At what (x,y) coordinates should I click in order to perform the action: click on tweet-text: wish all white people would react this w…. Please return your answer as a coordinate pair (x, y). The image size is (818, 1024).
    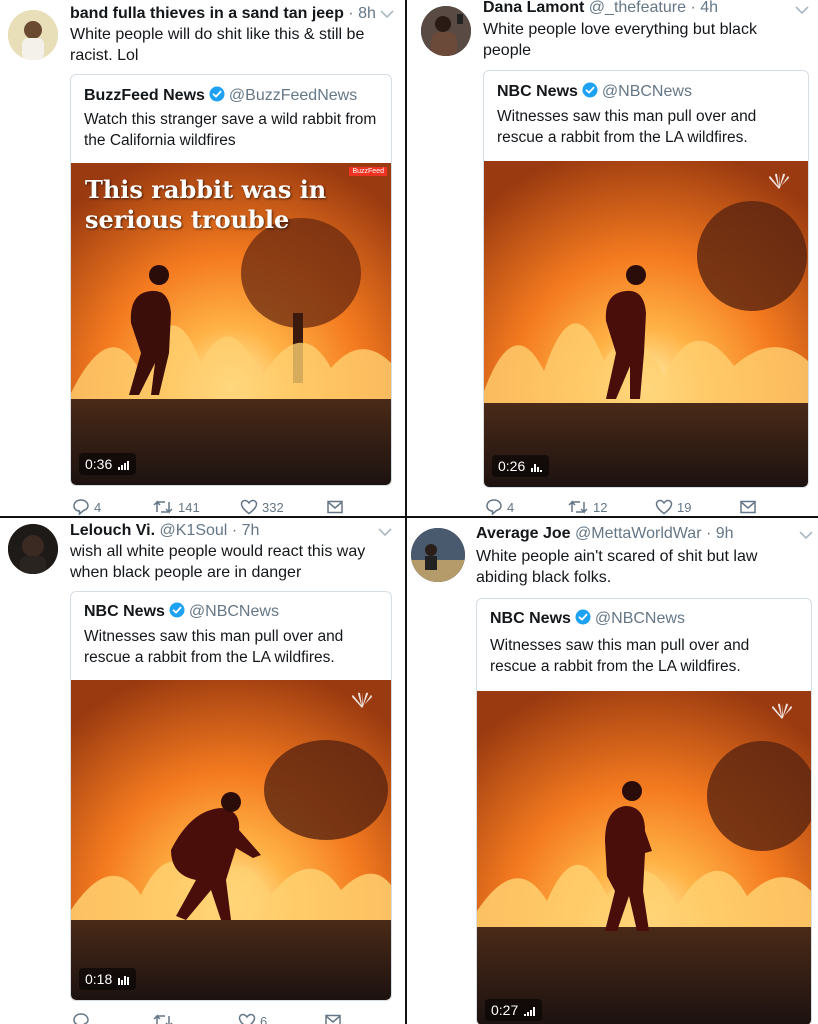
    Looking at the image, I should click on (218, 562).